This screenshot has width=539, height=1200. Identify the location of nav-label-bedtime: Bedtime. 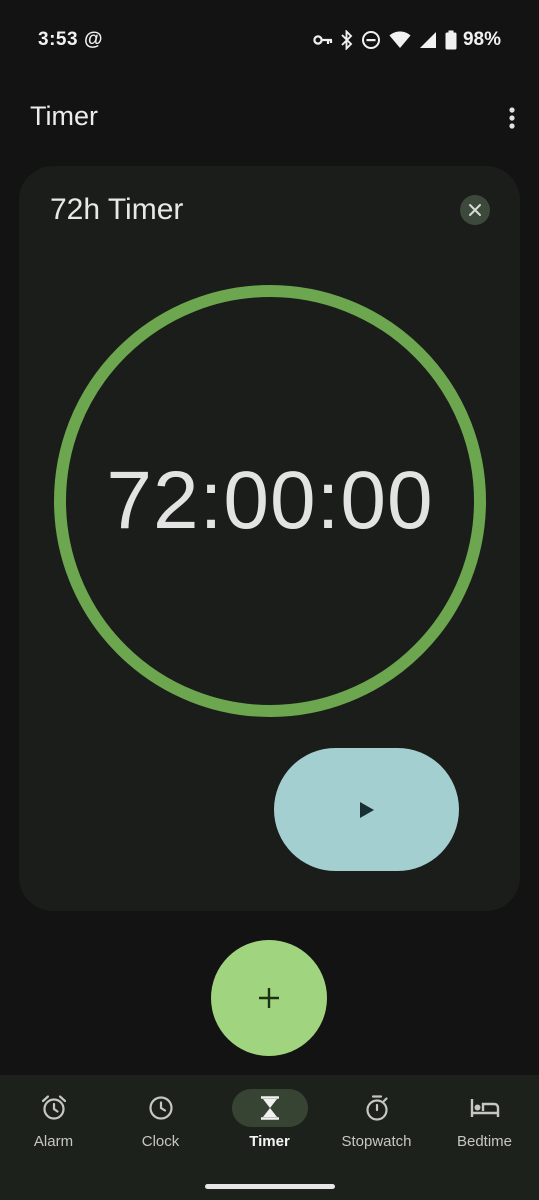
(484, 1141).